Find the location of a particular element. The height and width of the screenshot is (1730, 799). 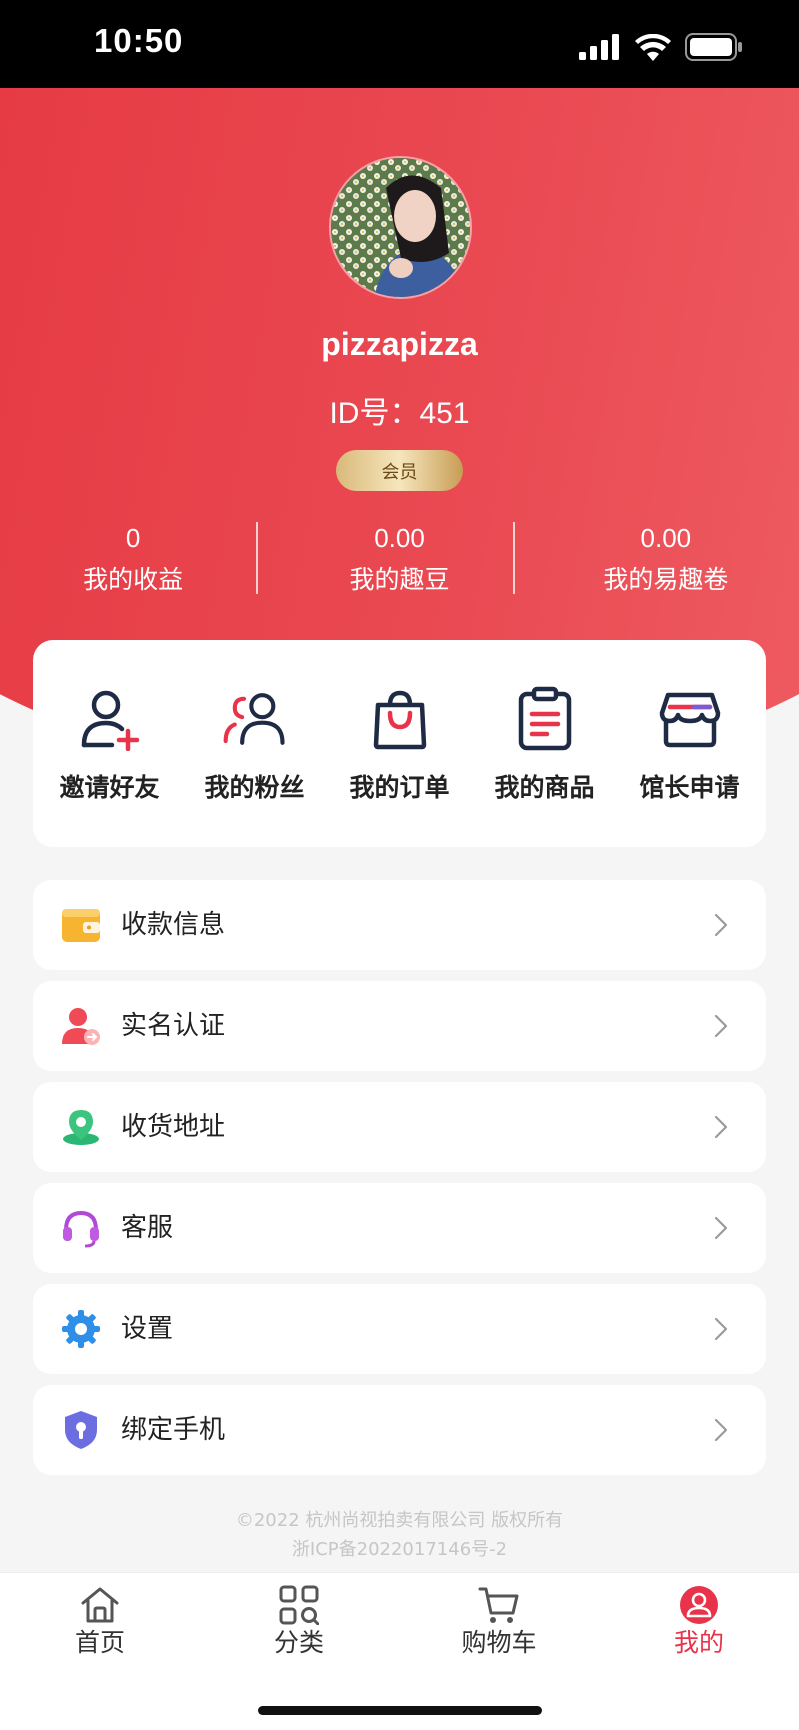

icp-text: 浙ICP备2022017146号-2 is located at coordinates (399, 1549).